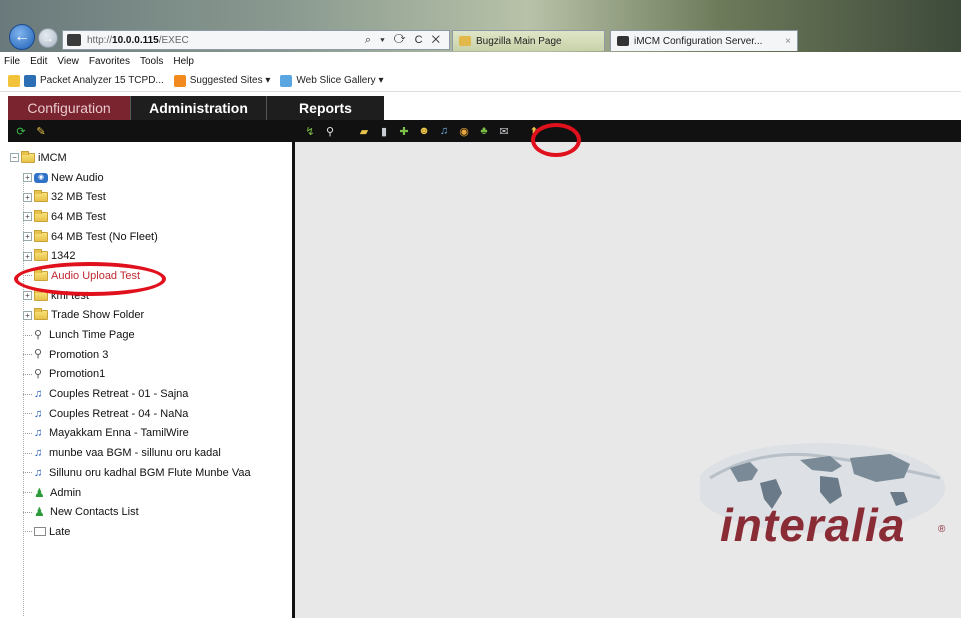 Image resolution: width=961 pixels, height=618 pixels. What do you see at coordinates (150, 237) in the screenshot?
I see `tree-item: + 64 MB Test (No Fleet)` at bounding box center [150, 237].